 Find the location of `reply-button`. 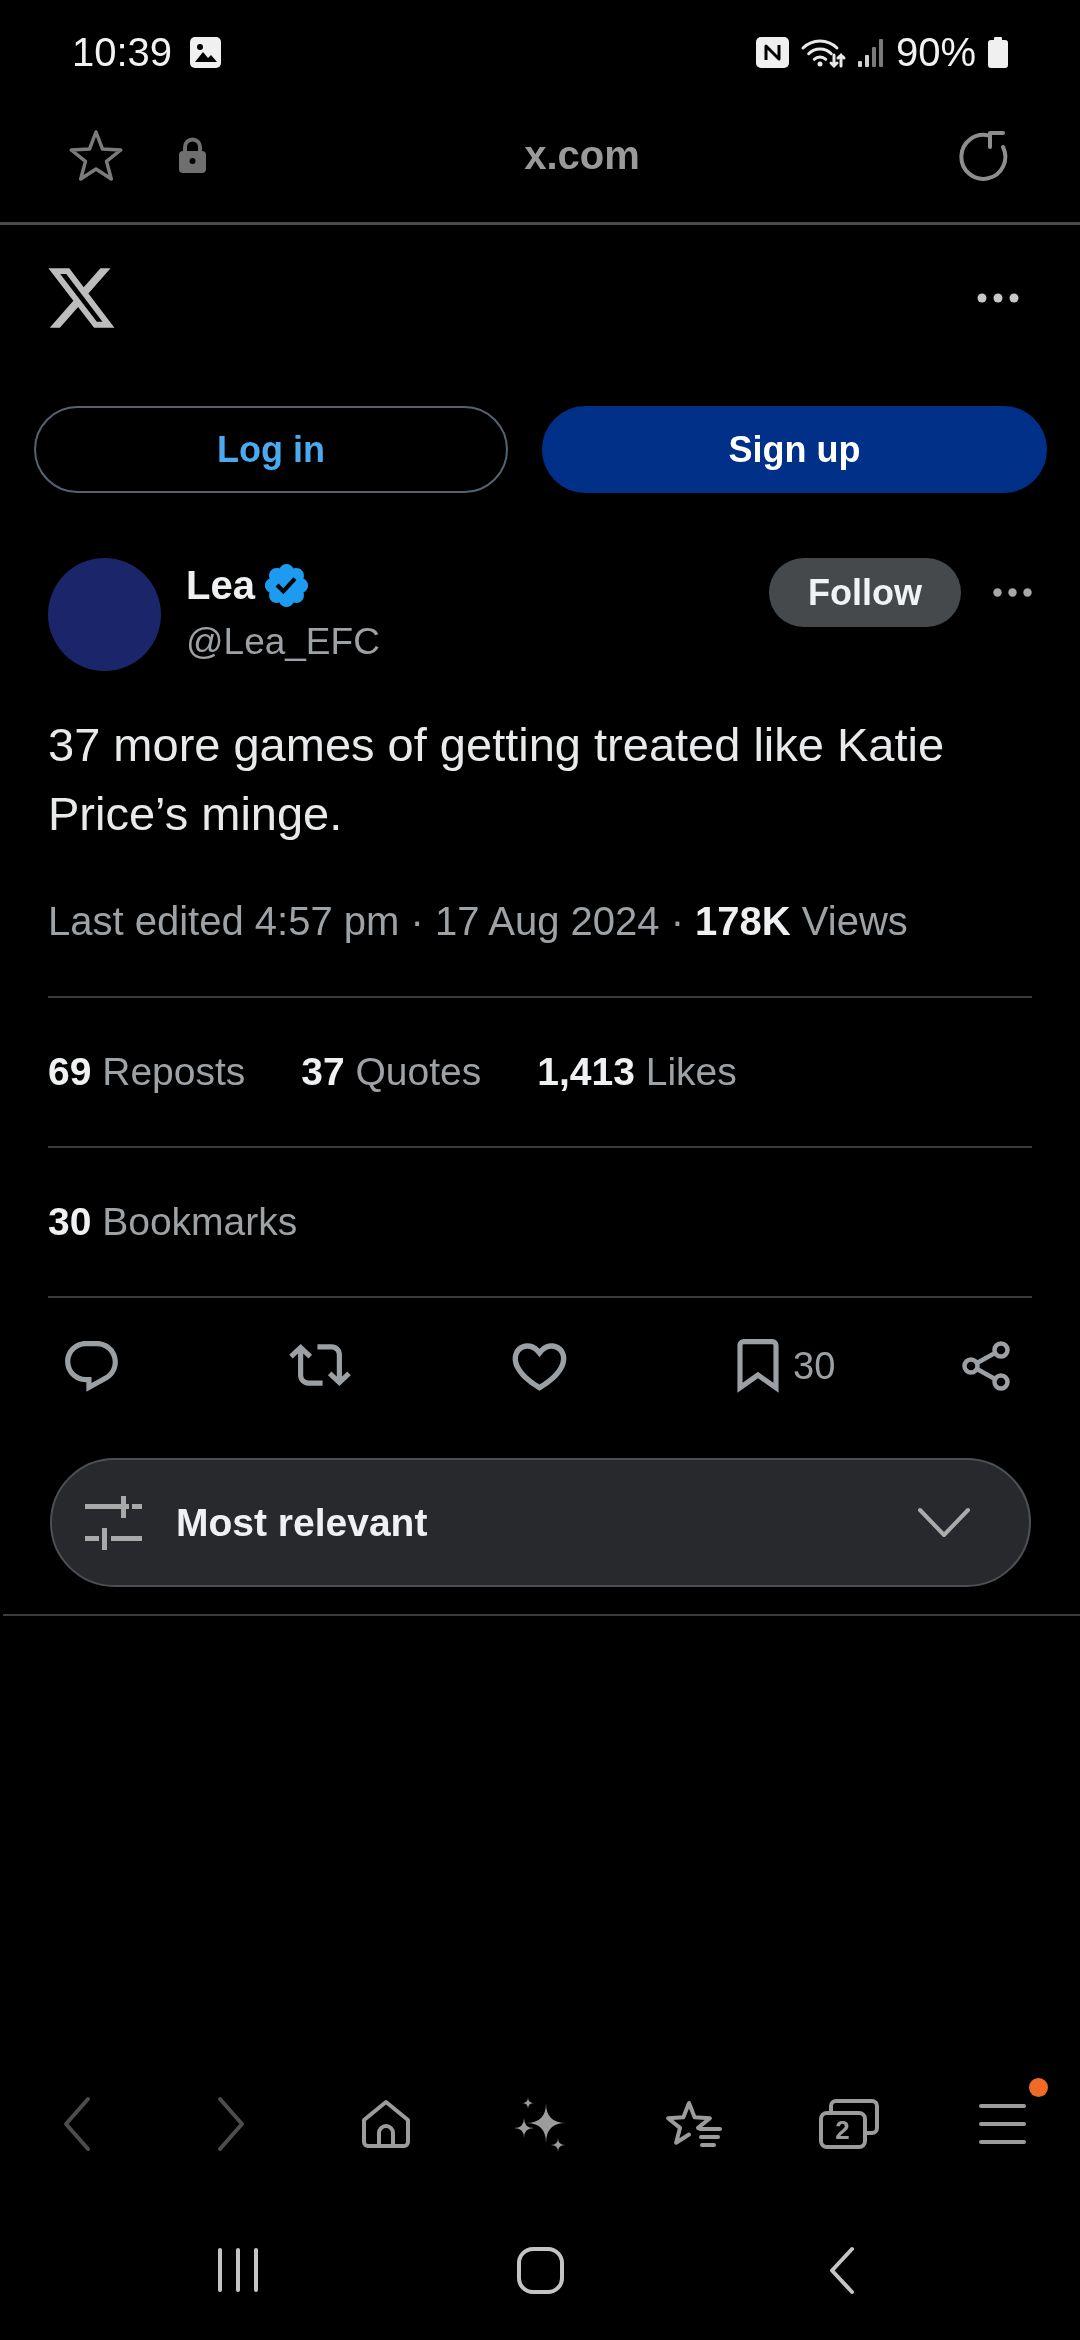

reply-button is located at coordinates (91, 1366).